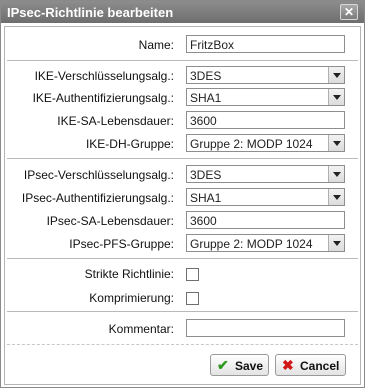 This screenshot has width=365, height=388. What do you see at coordinates (223, 365) in the screenshot?
I see `checkmark-icon: ✔` at bounding box center [223, 365].